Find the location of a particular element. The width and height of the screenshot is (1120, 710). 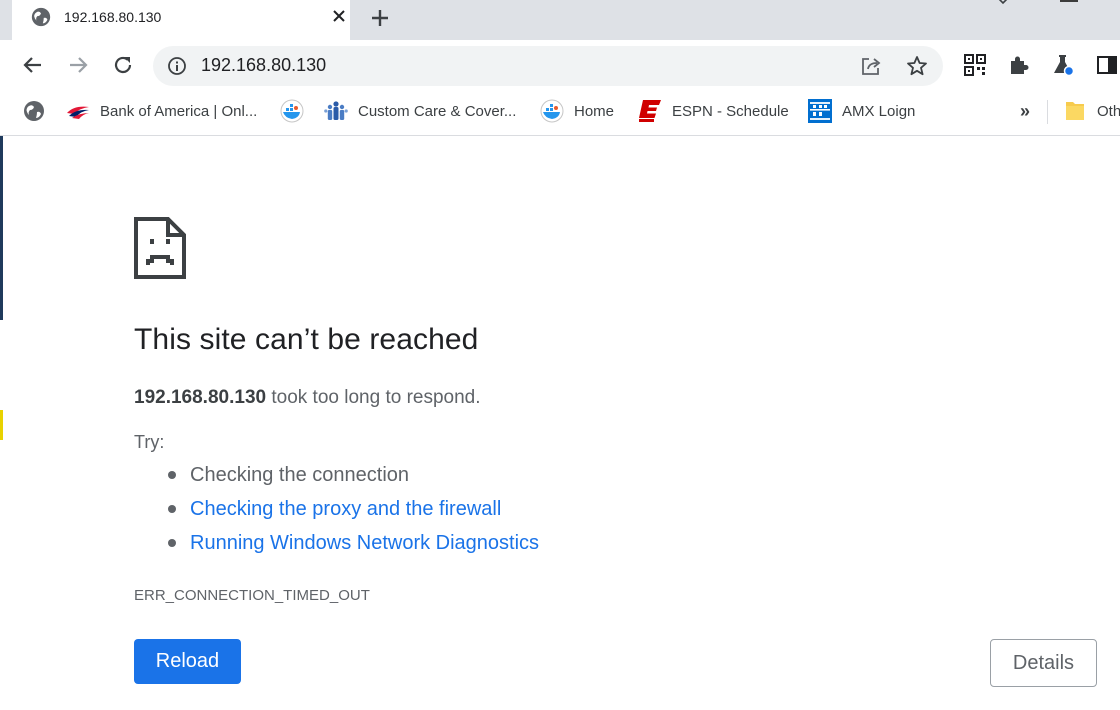

puzzle-icon is located at coordinates (1020, 65).